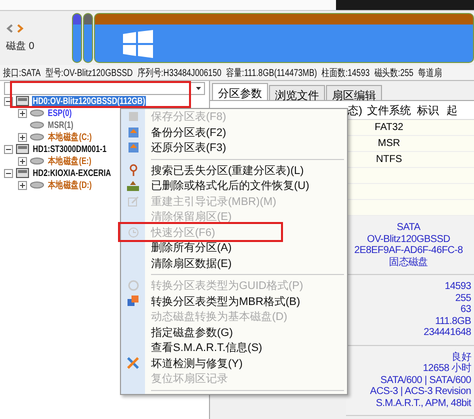 The image size is (474, 419). What do you see at coordinates (234, 332) in the screenshot?
I see `menu-item: 指定磁盘参数(G)` at bounding box center [234, 332].